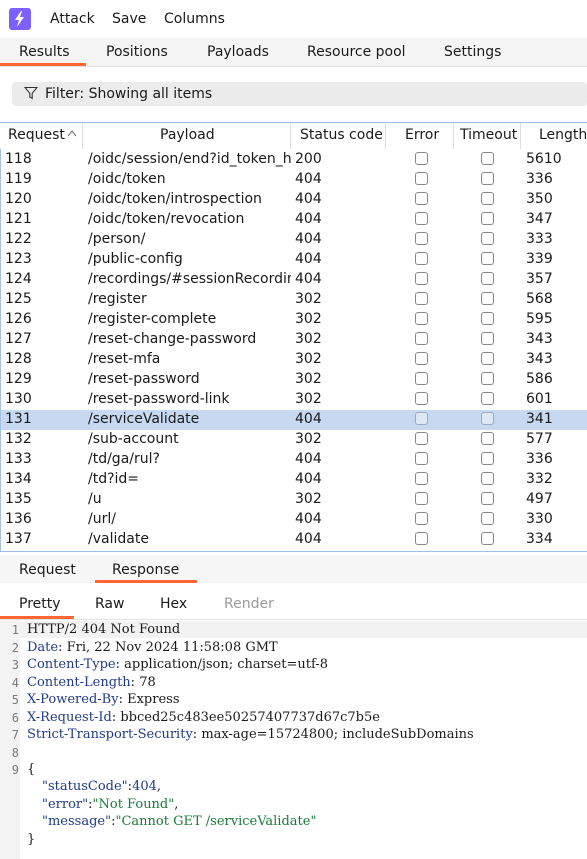 The height and width of the screenshot is (859, 587). What do you see at coordinates (44, 52) in the screenshot?
I see `tab-results: Results` at bounding box center [44, 52].